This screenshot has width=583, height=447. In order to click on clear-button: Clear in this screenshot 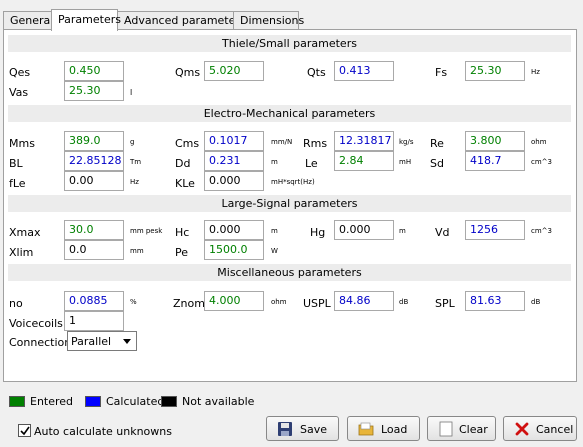, I will do `click(461, 428)`.